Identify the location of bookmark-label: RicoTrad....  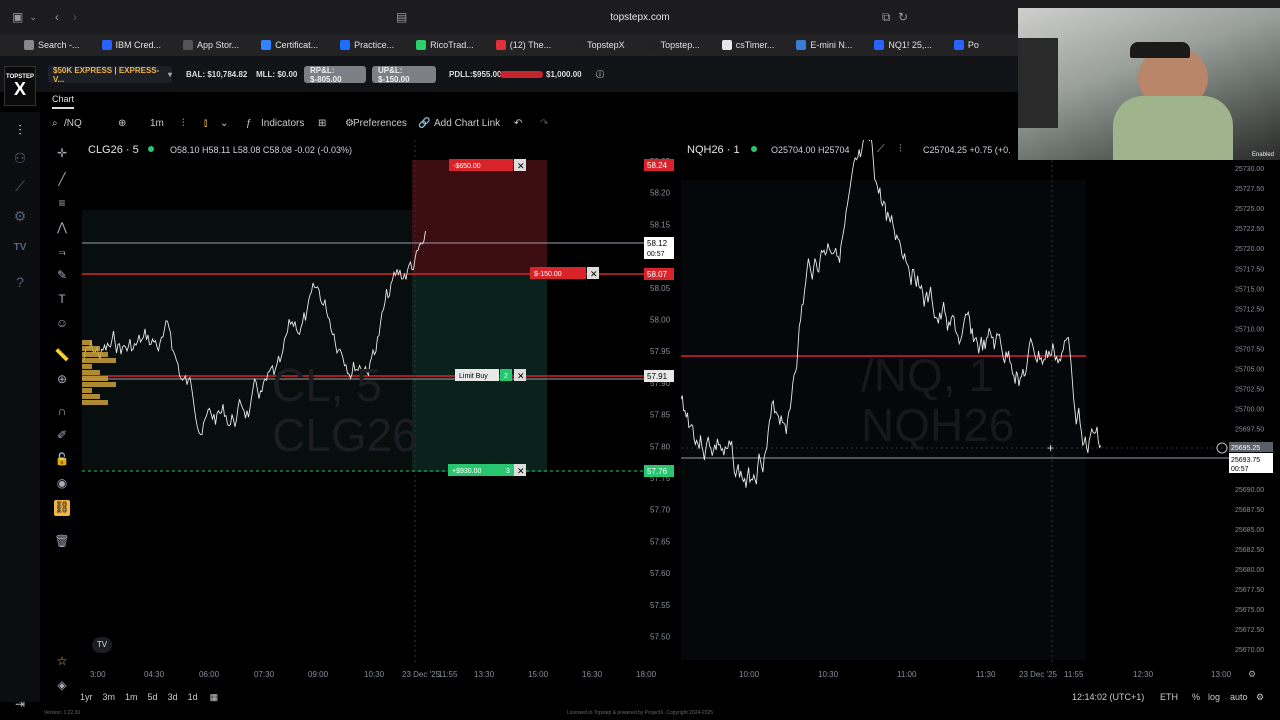
(452, 45).